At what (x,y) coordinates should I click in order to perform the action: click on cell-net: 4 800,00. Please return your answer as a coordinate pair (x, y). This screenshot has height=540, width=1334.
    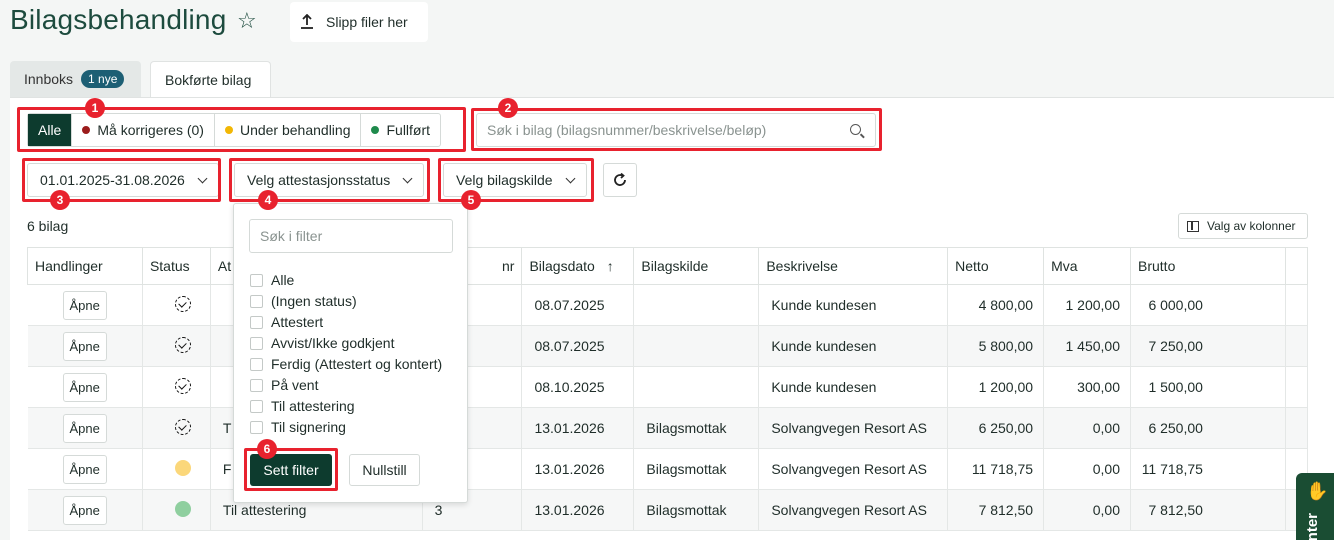
    Looking at the image, I should click on (996, 305).